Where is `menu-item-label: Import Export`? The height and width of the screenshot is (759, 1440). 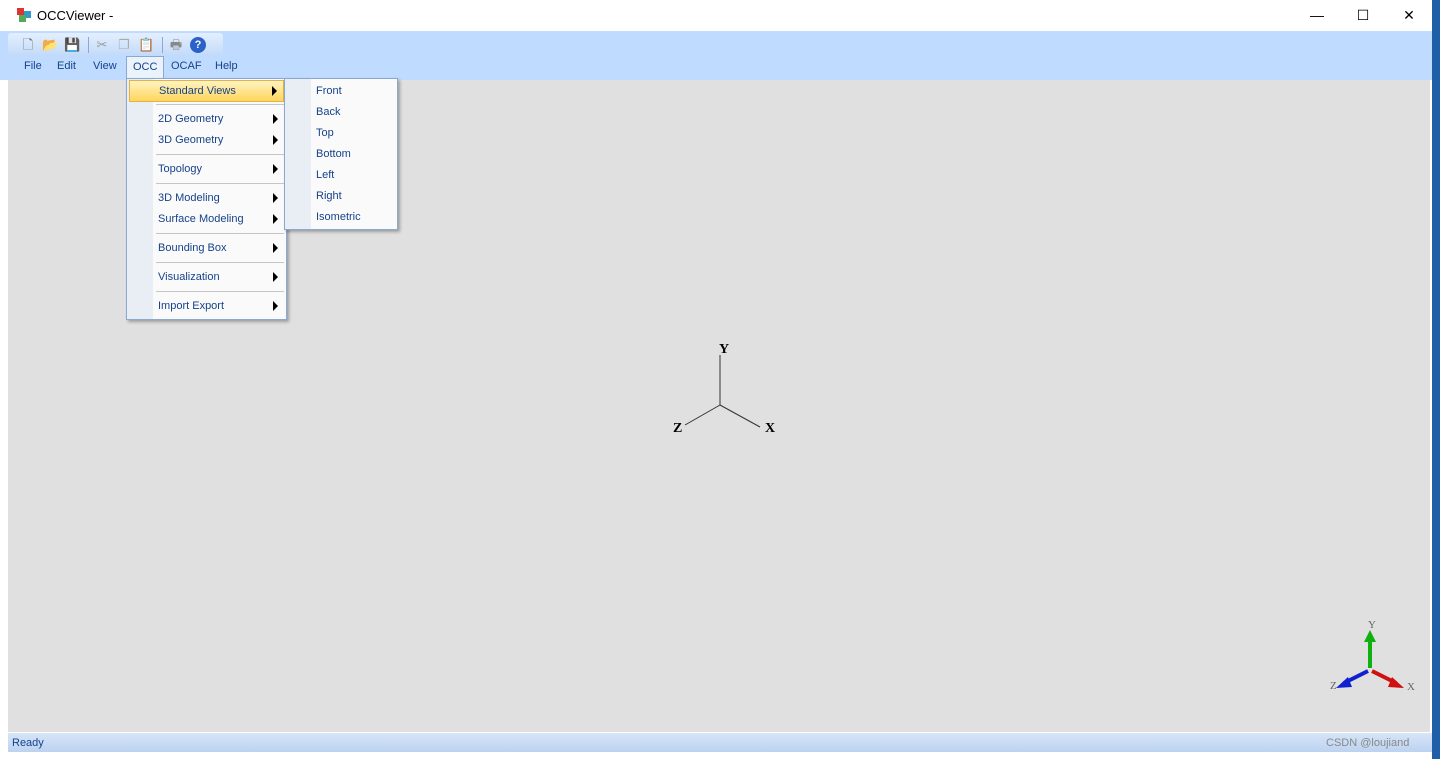
menu-item-label: Import Export is located at coordinates (191, 306).